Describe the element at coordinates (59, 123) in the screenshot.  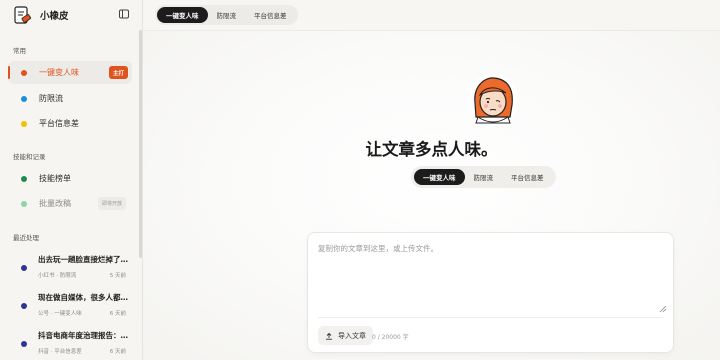
I see `sidebar-item-label: 平台信息差` at that location.